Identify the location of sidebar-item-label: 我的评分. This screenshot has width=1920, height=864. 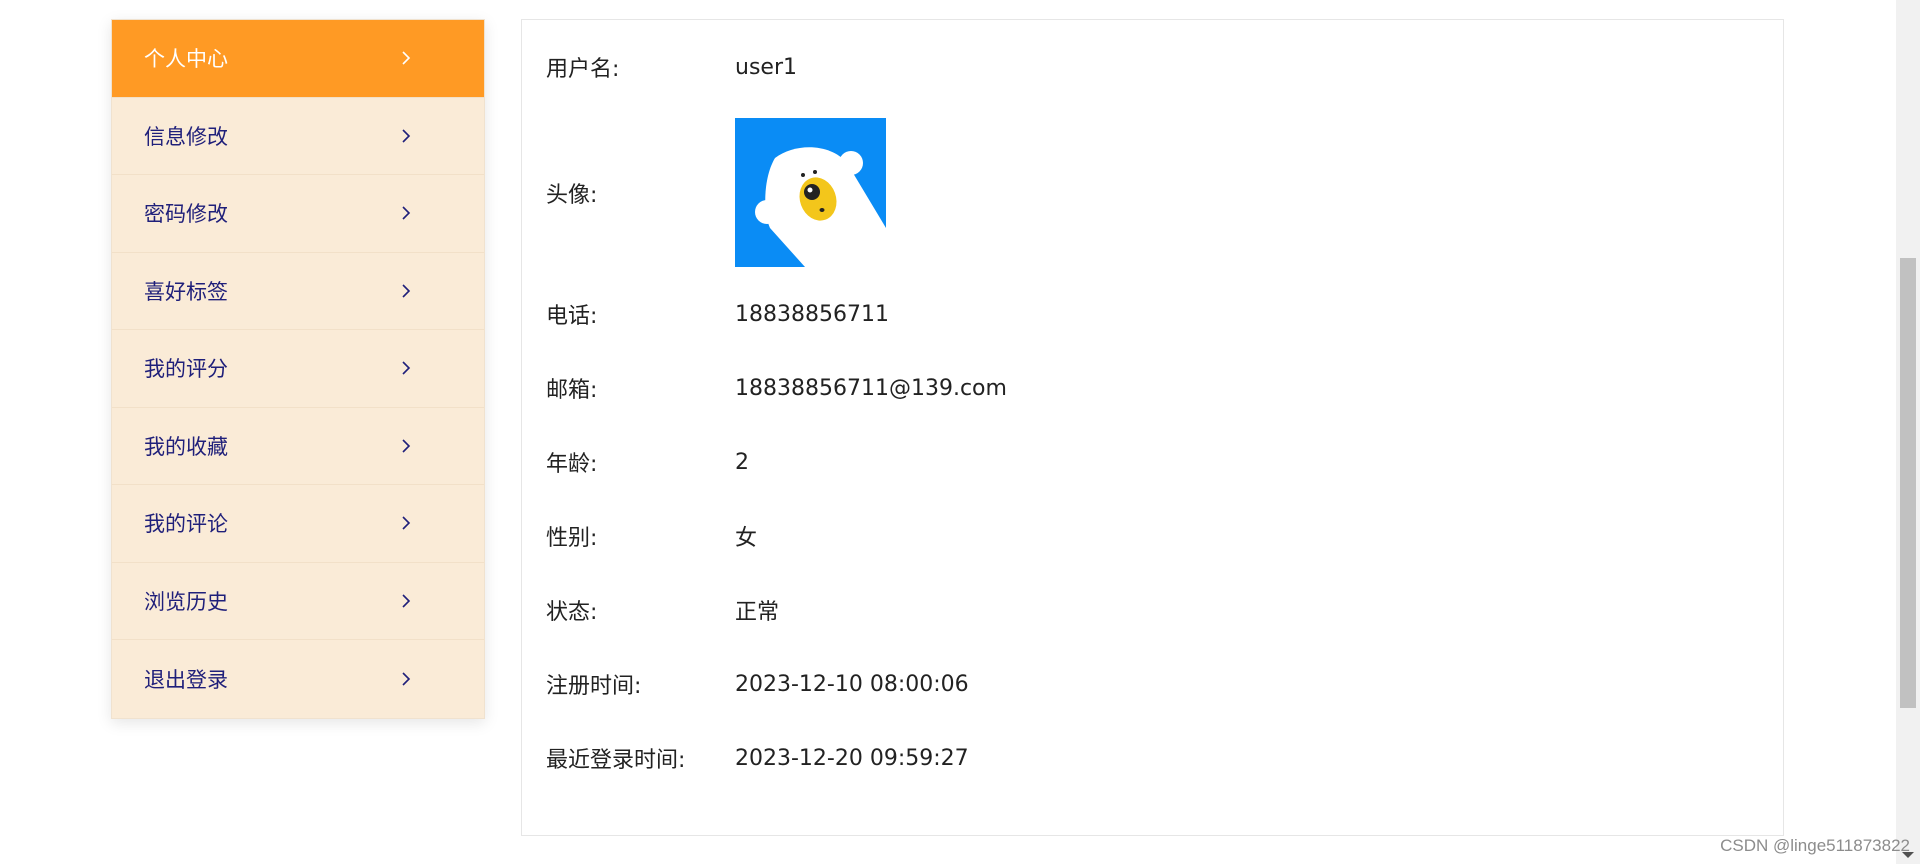
(186, 369).